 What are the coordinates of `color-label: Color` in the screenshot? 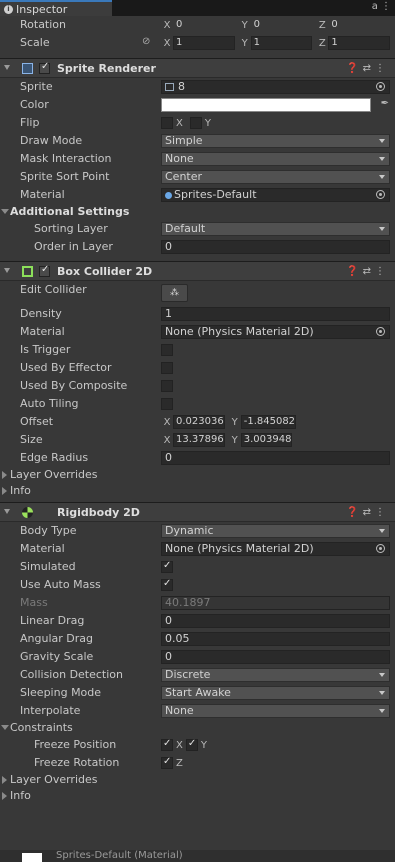 It's located at (34, 104).